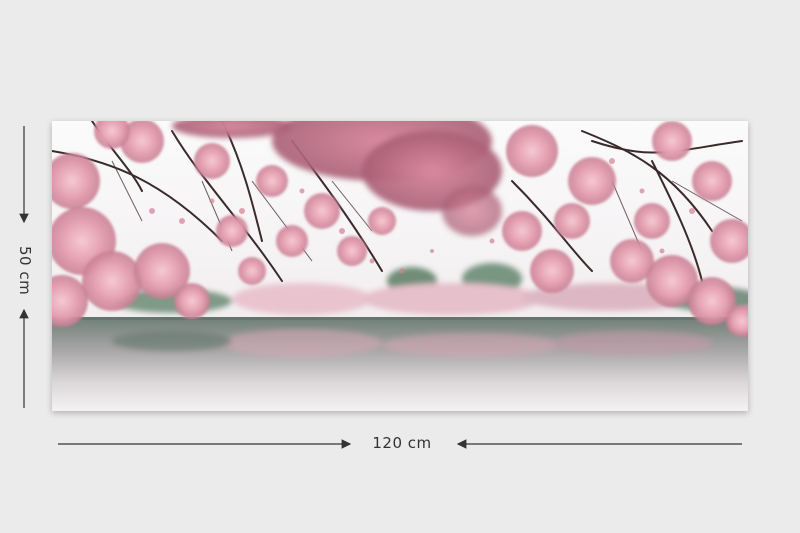 The image size is (800, 533). What do you see at coordinates (402, 443) in the screenshot?
I see `width-dimension-label: 120 cm` at bounding box center [402, 443].